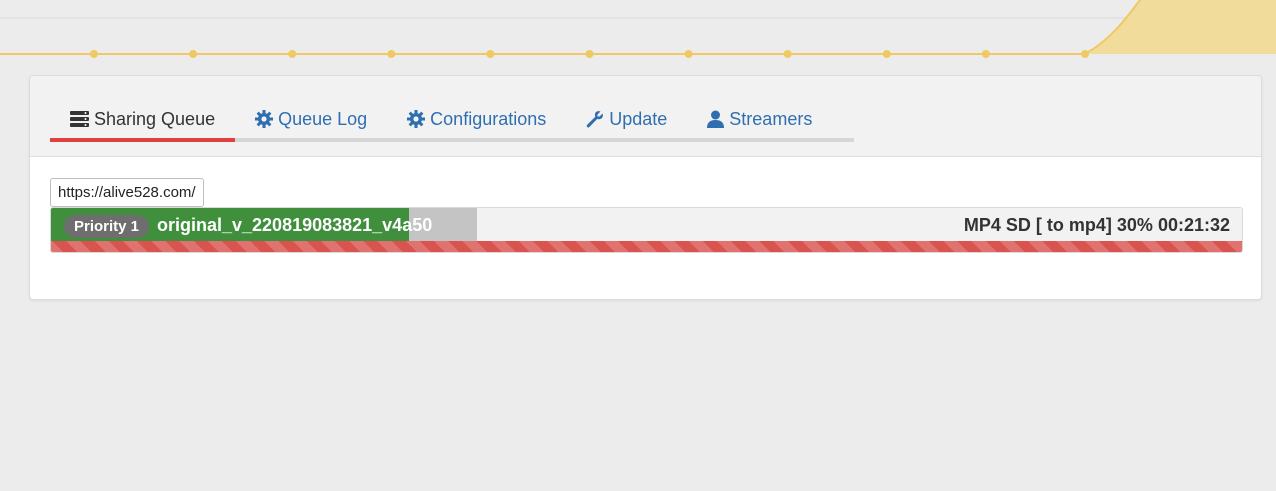 The image size is (1276, 491). Describe the element at coordinates (295, 225) in the screenshot. I see `job-filename: original_v_220819083821_v4a50` at that location.